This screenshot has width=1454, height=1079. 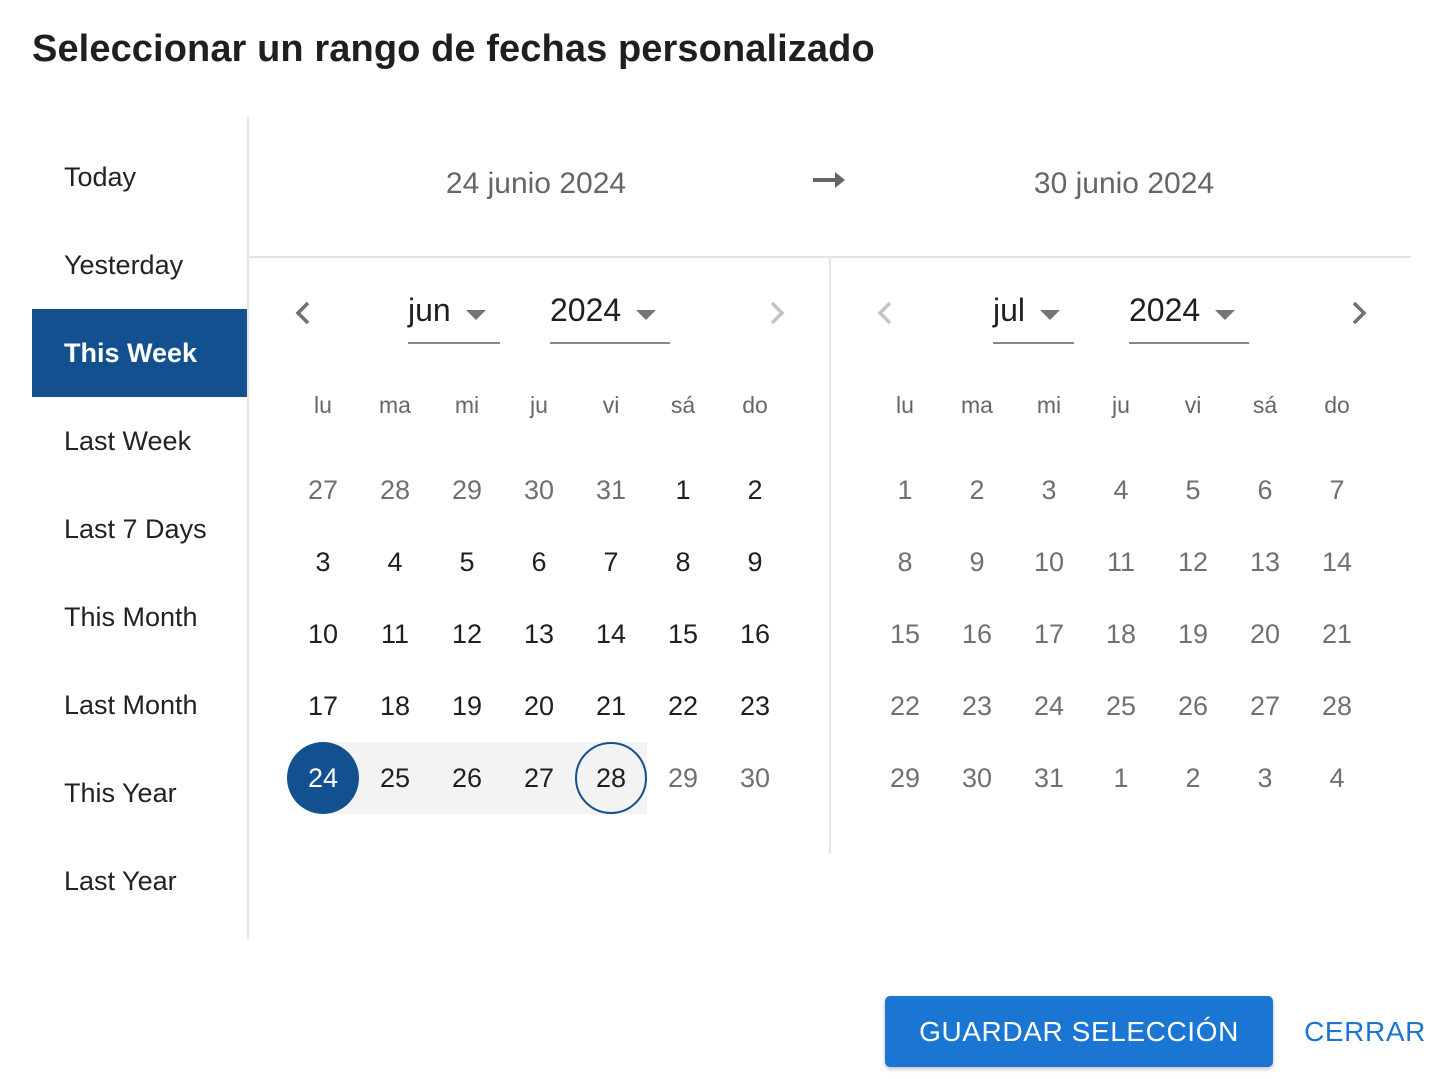 I want to click on day-number: 31, so click(x=1049, y=777).